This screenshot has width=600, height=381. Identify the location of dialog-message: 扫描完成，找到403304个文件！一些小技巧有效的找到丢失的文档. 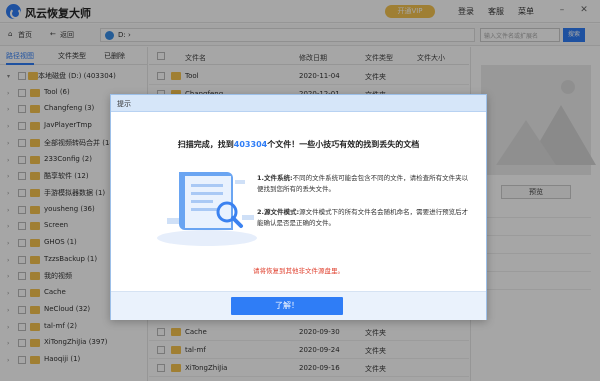
(298, 144).